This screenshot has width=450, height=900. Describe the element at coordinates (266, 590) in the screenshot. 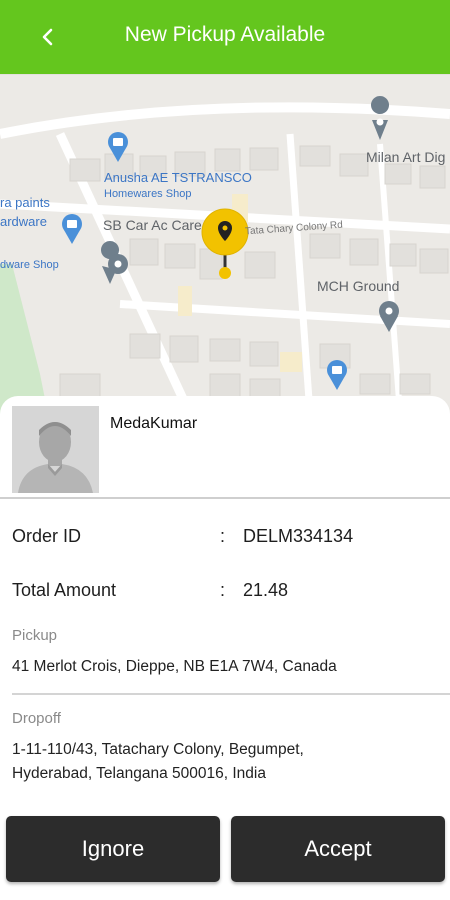

I see `total-amount-value: 21.48` at that location.